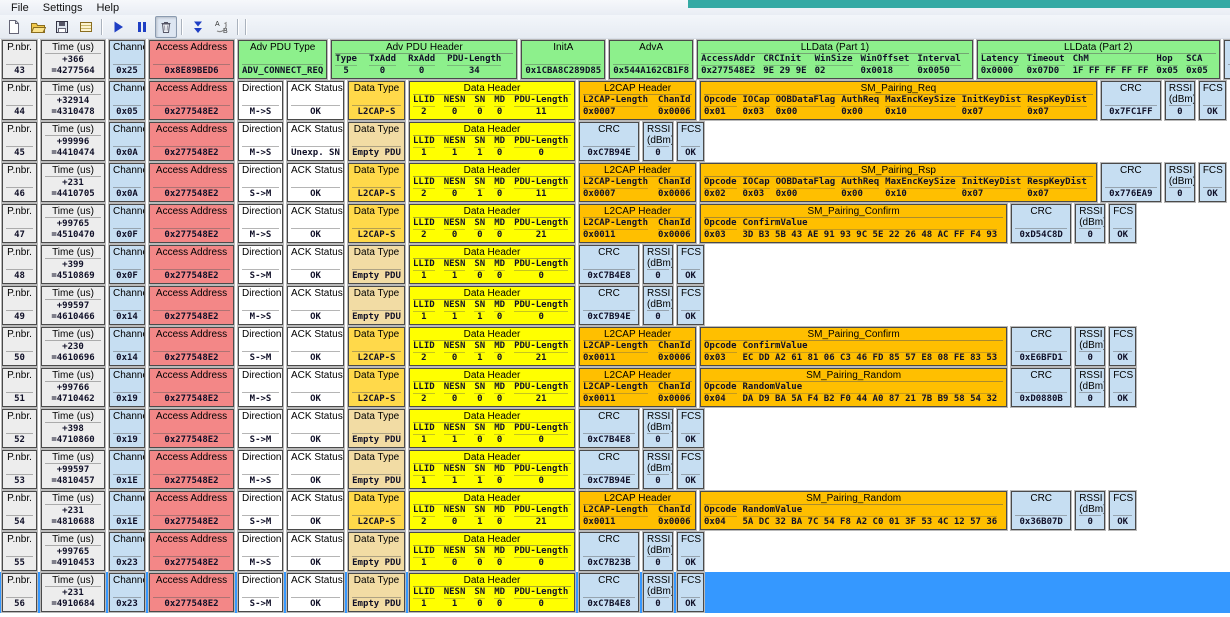  I want to click on column-header: RespKeyDist, so click(1057, 183).